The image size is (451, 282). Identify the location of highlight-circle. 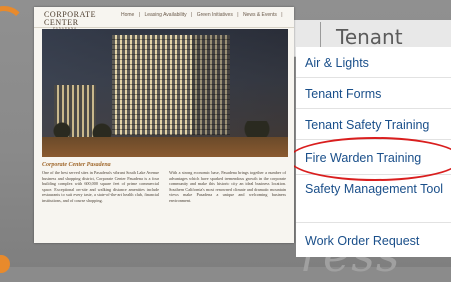
(369, 159).